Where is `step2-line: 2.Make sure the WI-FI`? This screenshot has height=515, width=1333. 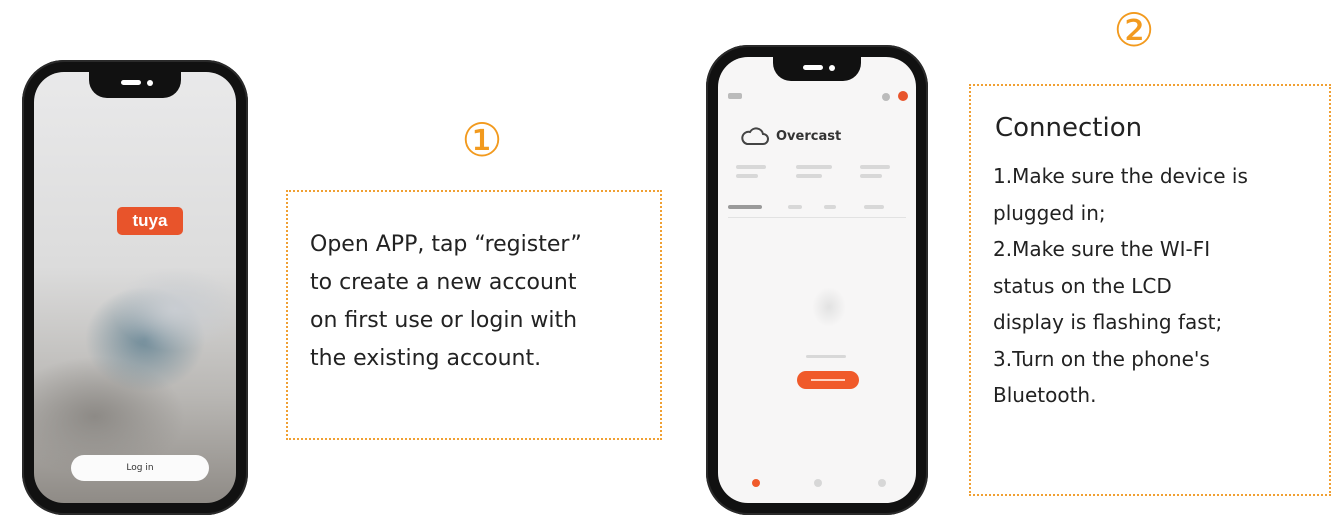
step2-line: 2.Make sure the WI-FI is located at coordinates (1102, 249).